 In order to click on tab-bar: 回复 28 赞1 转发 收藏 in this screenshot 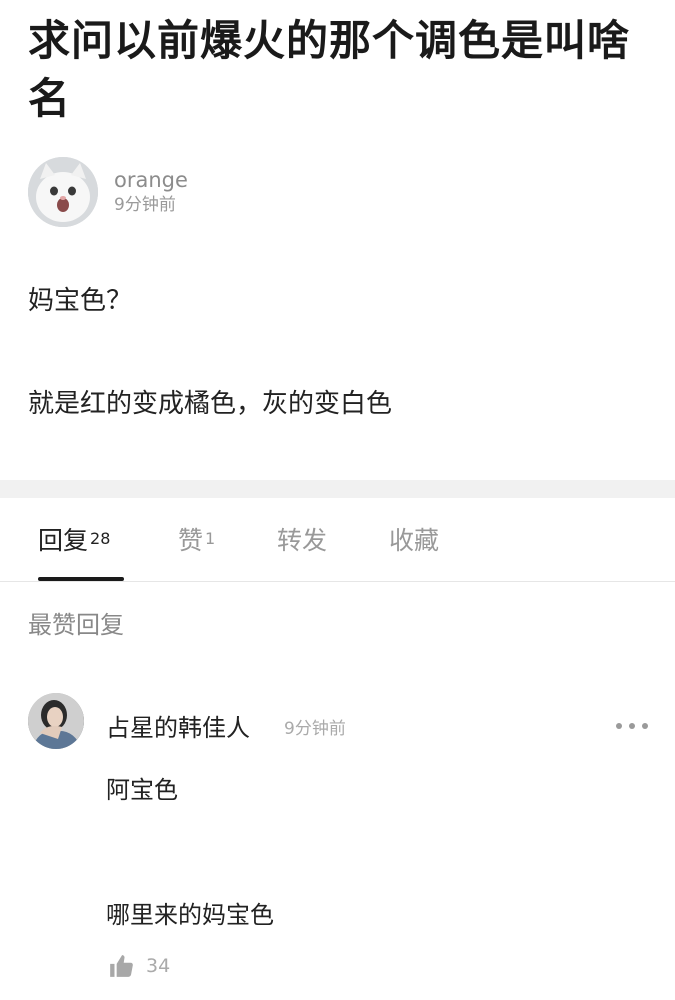, I will do `click(337, 540)`.